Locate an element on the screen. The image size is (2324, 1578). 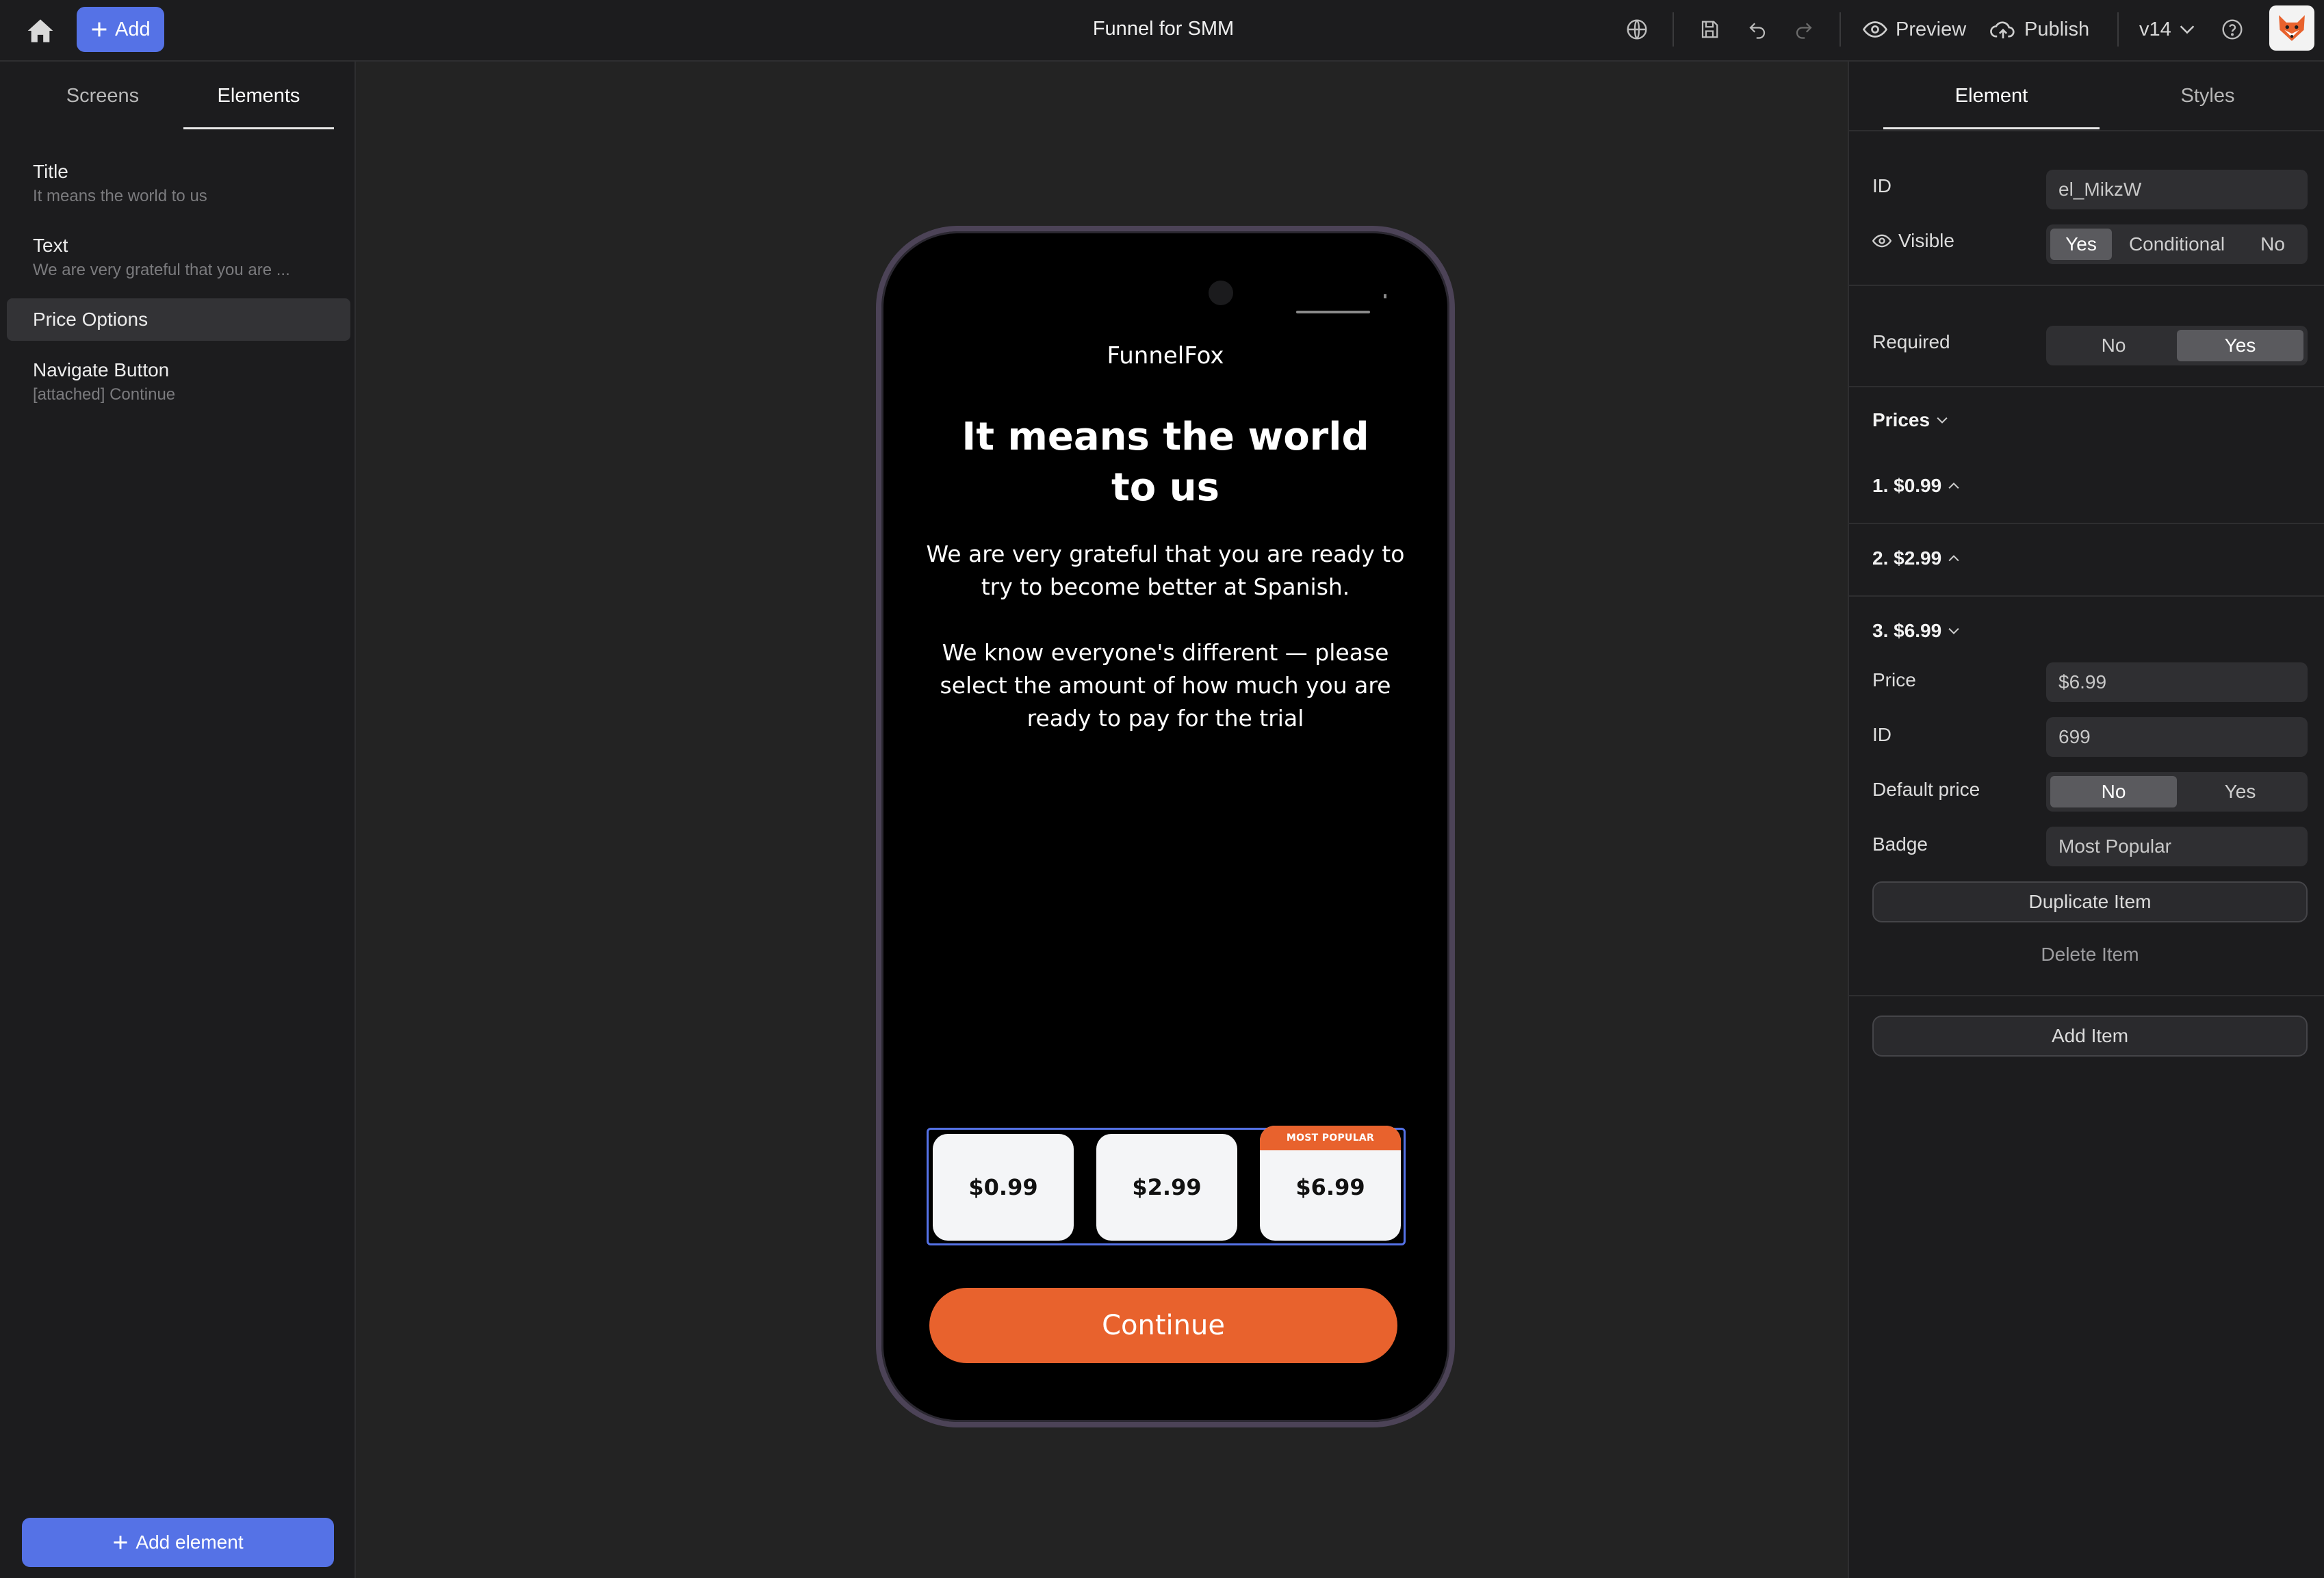
price-item-label: 2. $2.99 is located at coordinates (1907, 558).